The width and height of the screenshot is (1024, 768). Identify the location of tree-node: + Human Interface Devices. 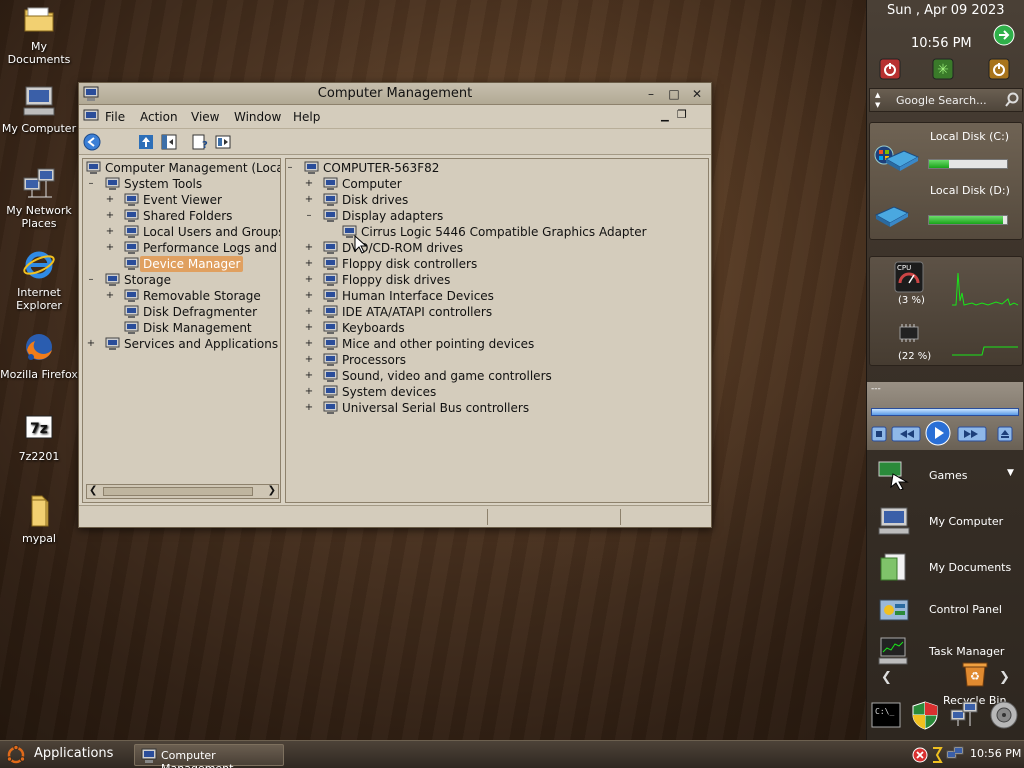
(497, 296).